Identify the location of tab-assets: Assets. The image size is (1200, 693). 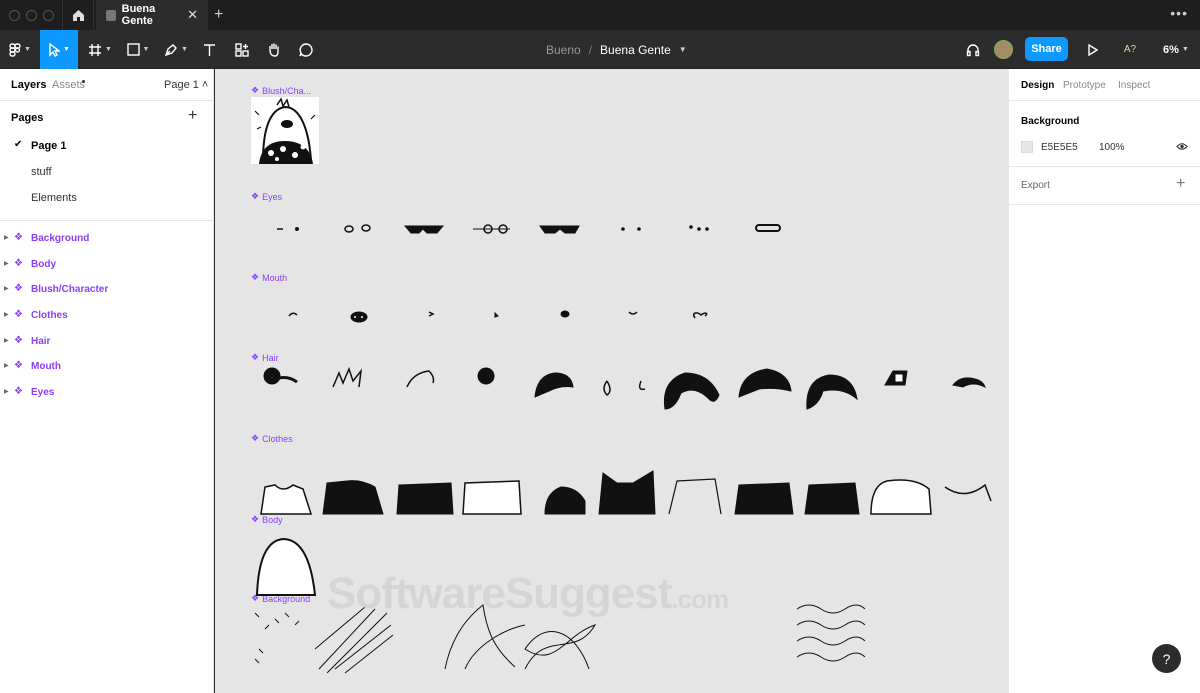
(68, 85).